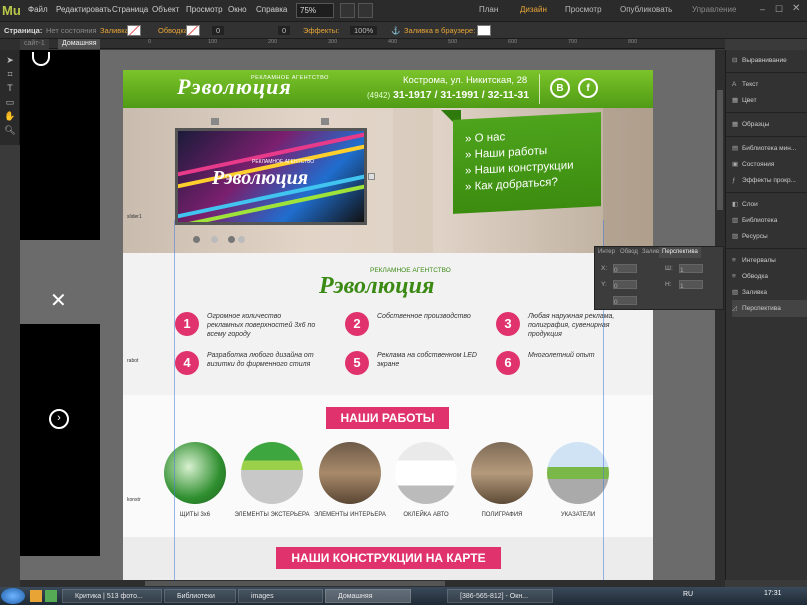 The width and height of the screenshot is (807, 605). I want to click on map-heading: НАШИ КОНСТРУКЦИИ НА КАРТЕ, so click(388, 558).